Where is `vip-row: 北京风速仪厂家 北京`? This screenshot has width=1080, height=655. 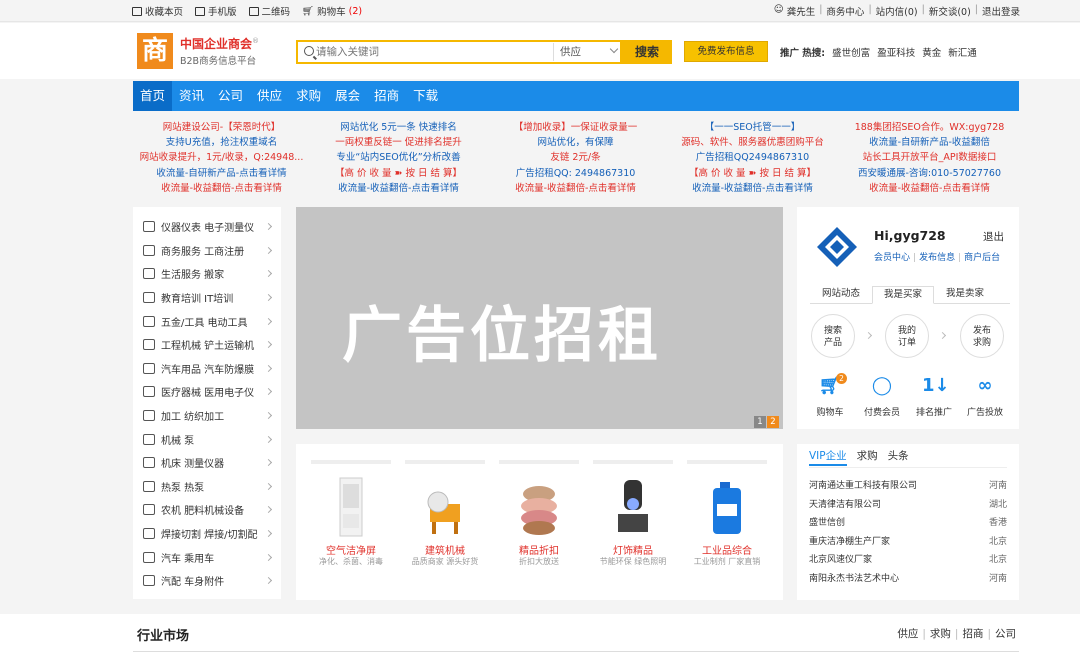 vip-row: 北京风速仪厂家 北京 is located at coordinates (908, 561).